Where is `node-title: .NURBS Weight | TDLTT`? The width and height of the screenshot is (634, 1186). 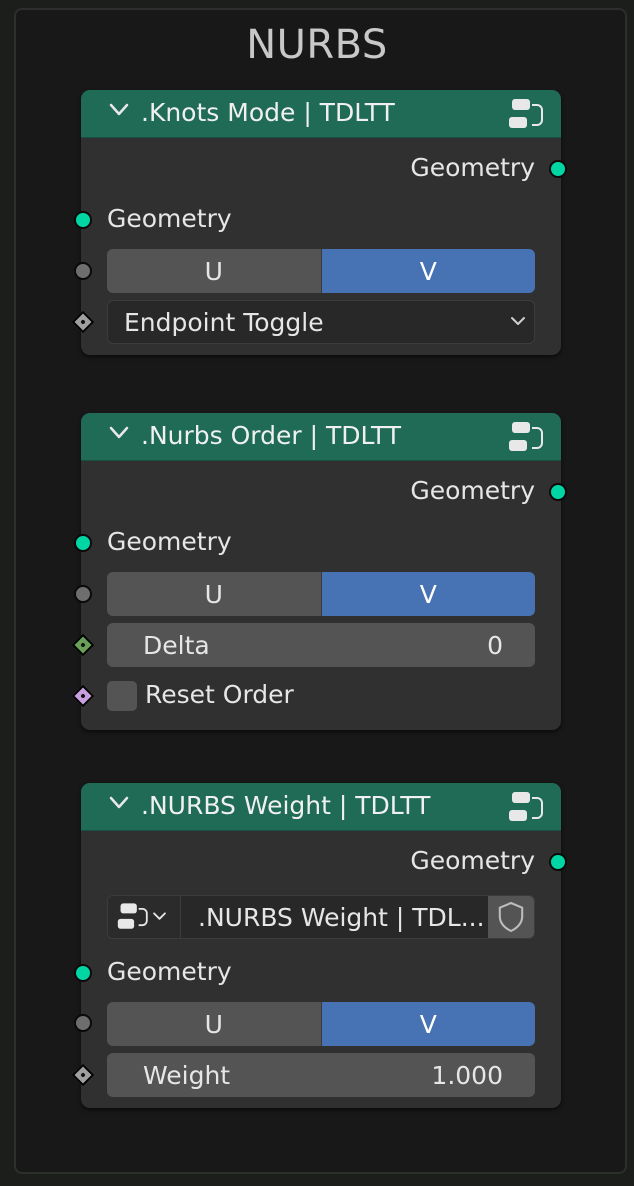 node-title: .NURBS Weight | TDLTT is located at coordinates (286, 805).